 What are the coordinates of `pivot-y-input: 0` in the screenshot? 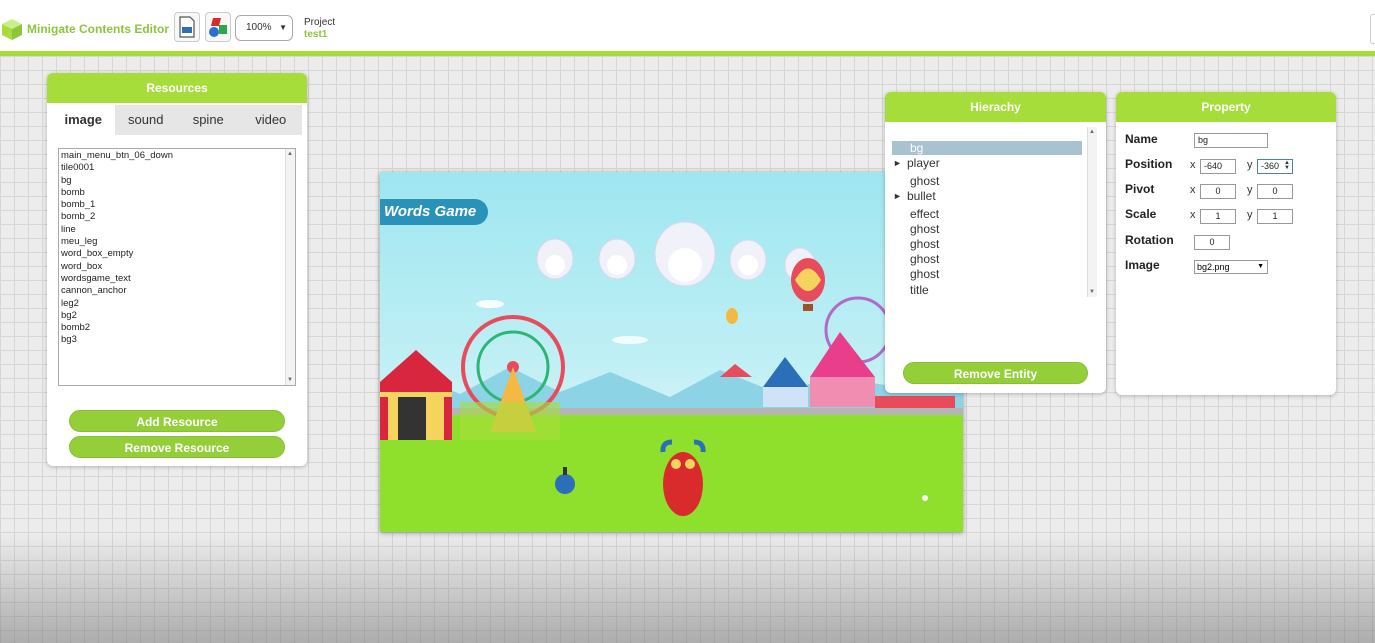 It's located at (1275, 191).